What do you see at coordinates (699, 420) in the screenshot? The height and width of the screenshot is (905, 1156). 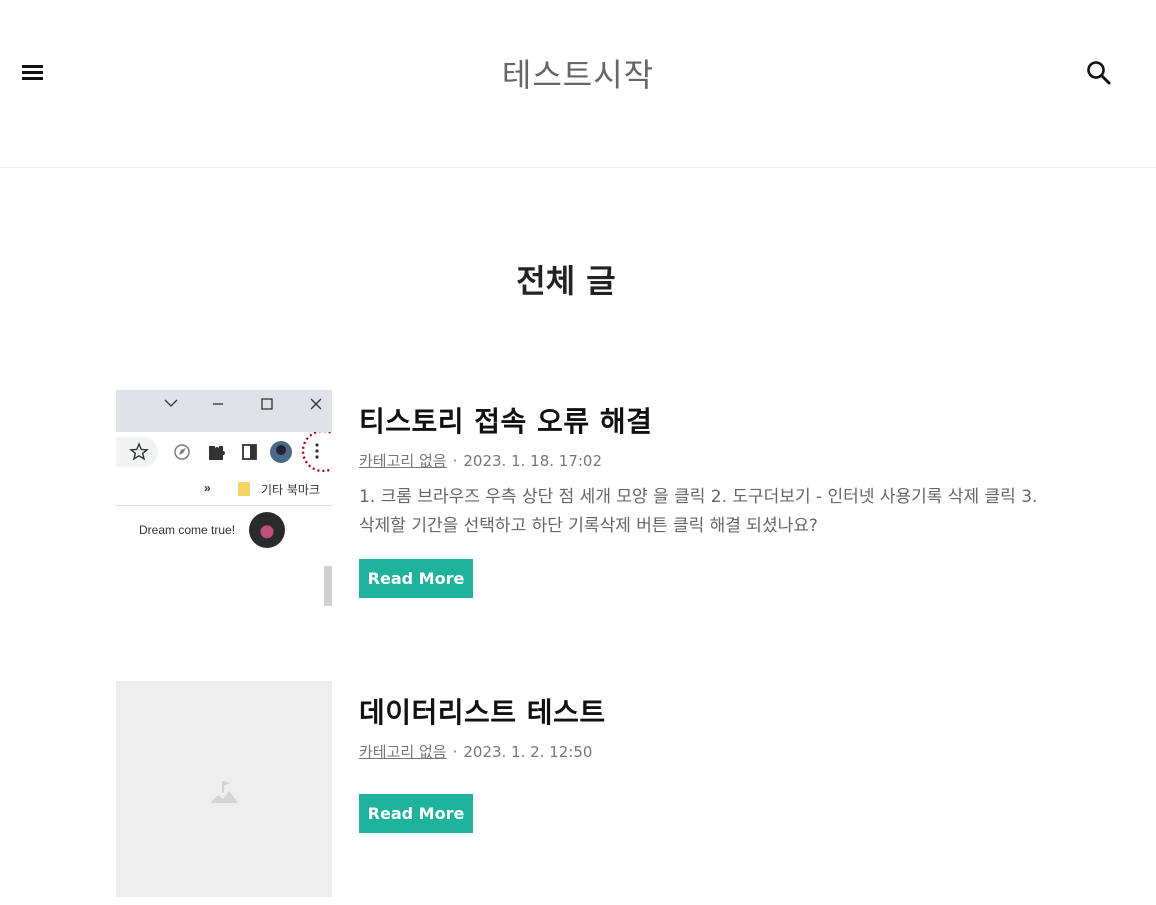 I see `post-title: 티스토리 접속 오류 해결` at bounding box center [699, 420].